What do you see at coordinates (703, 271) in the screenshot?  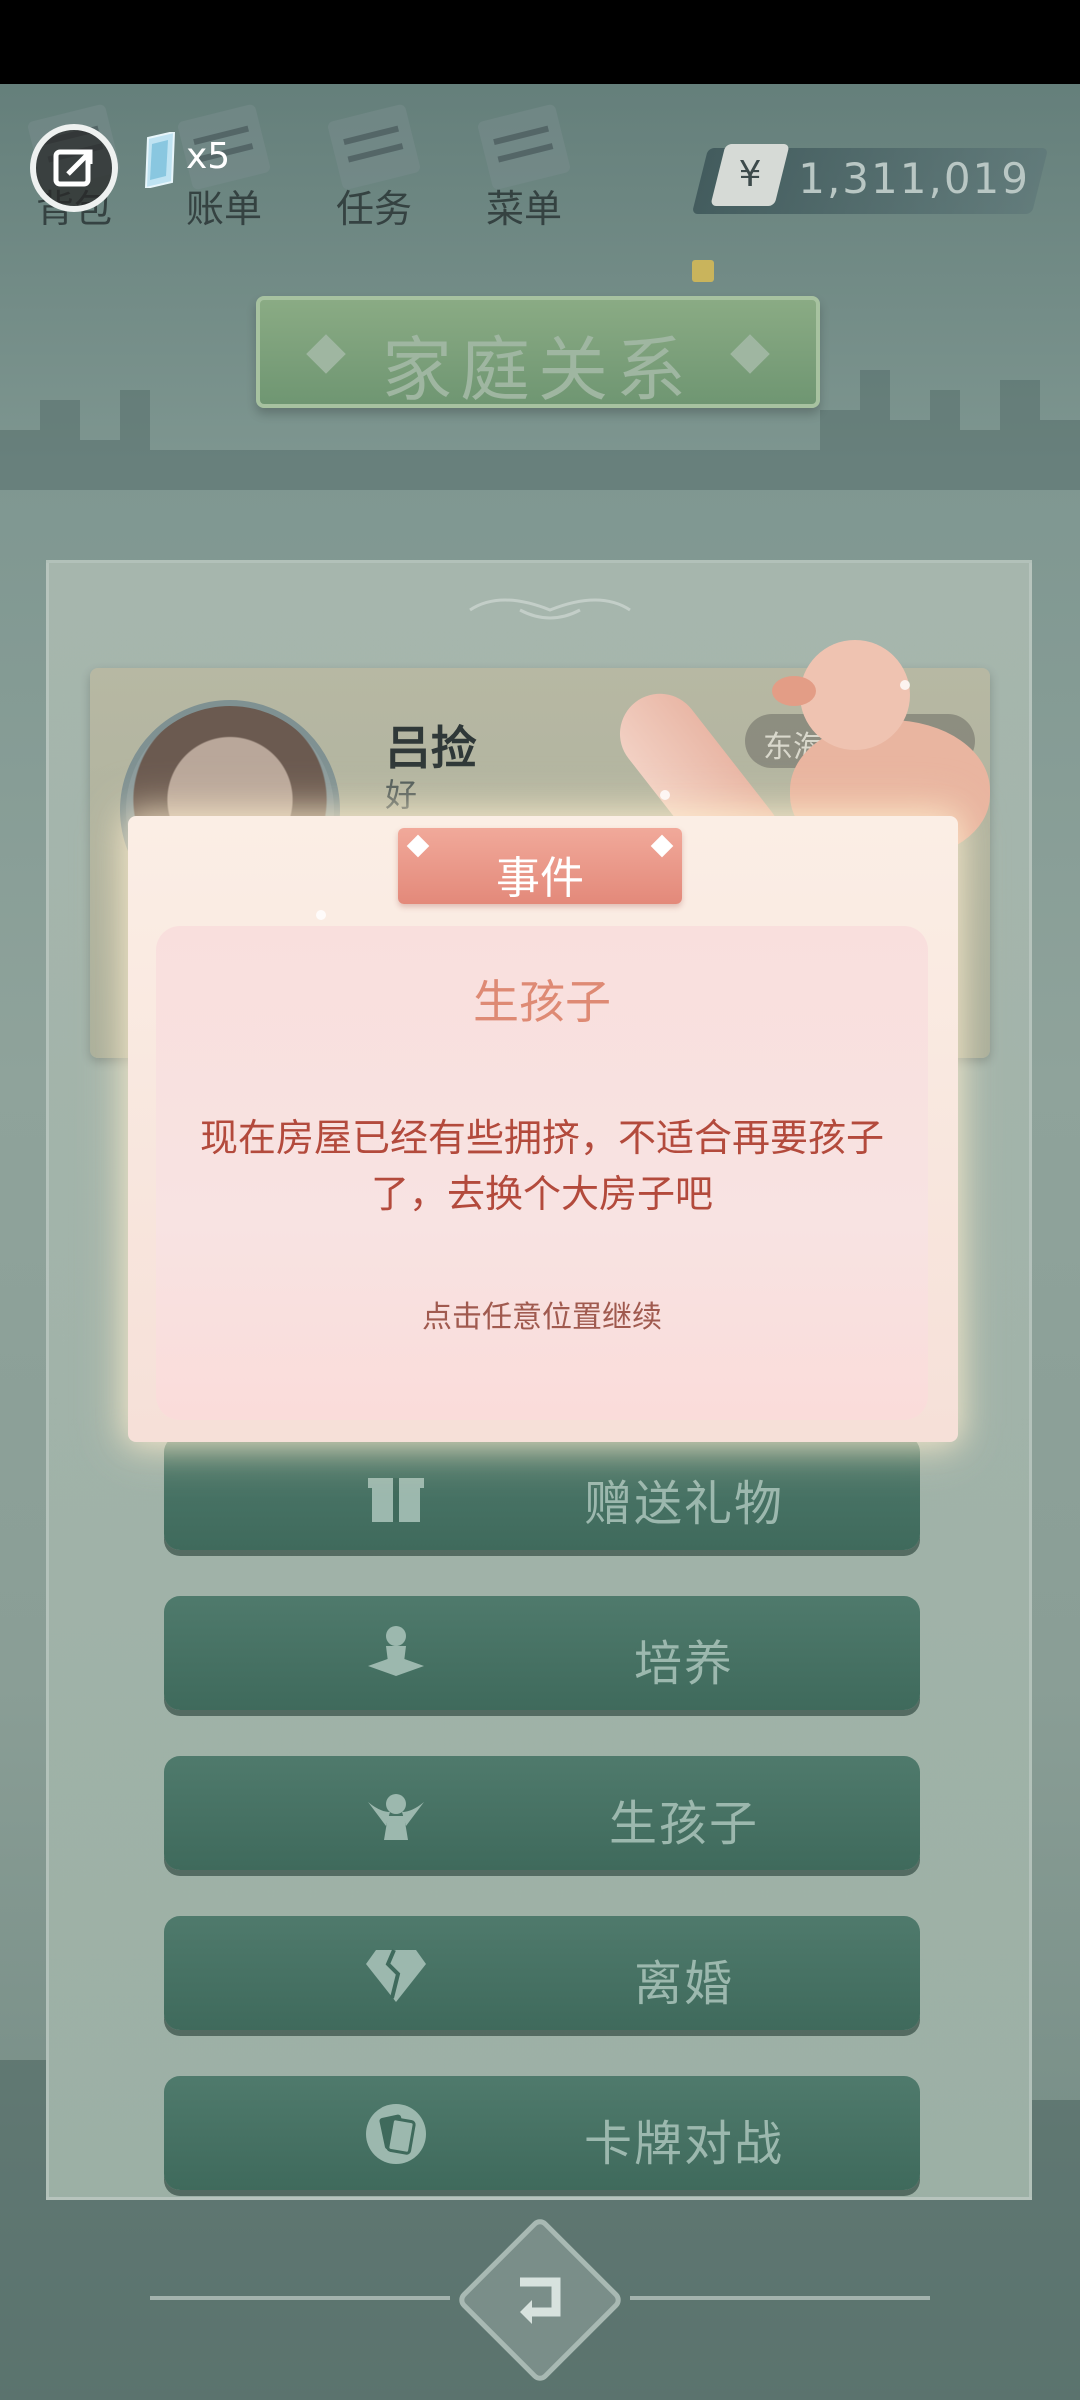 I see `coin-marker` at bounding box center [703, 271].